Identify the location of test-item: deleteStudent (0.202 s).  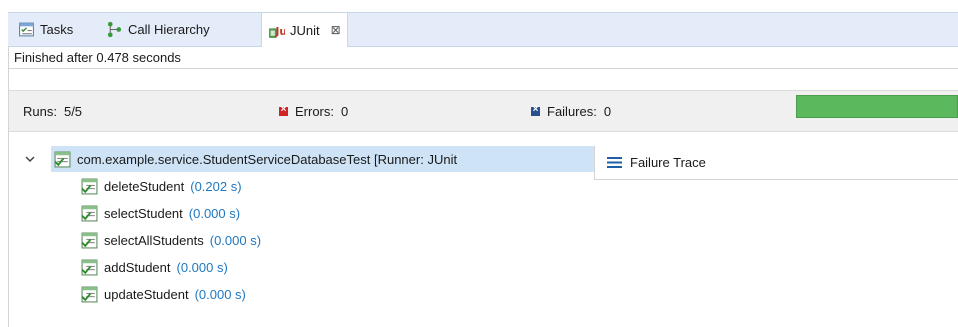
(161, 186).